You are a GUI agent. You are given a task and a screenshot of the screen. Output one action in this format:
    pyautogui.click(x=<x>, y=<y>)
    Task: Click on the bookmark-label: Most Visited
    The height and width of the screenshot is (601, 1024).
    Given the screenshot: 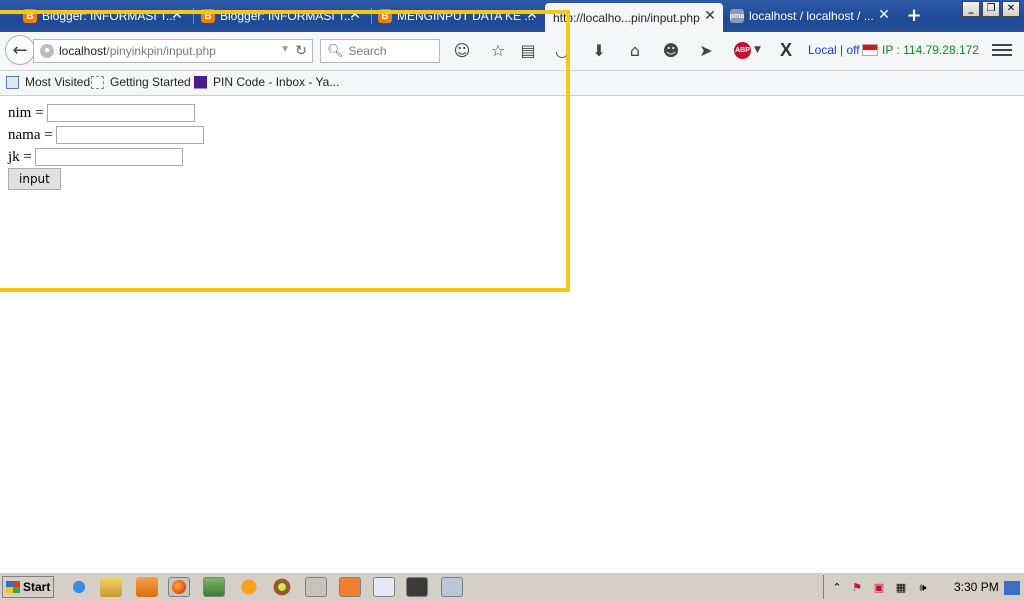 What is the action you would take?
    pyautogui.click(x=58, y=82)
    